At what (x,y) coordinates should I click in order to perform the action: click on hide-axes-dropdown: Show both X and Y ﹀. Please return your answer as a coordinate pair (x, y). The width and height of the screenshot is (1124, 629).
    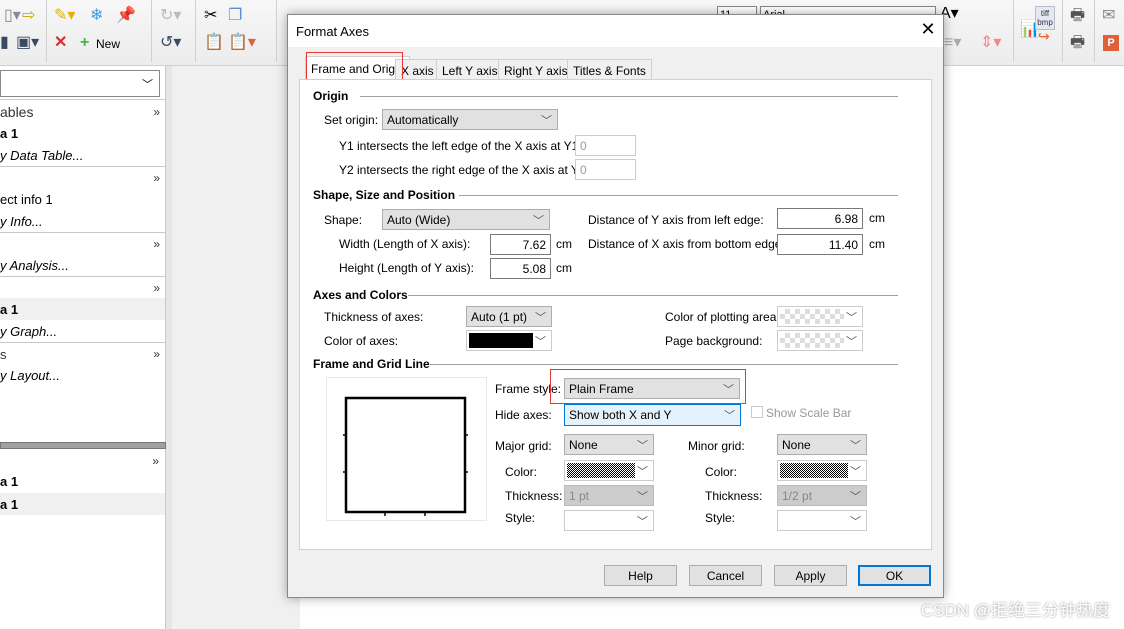
    Looking at the image, I should click on (652, 415).